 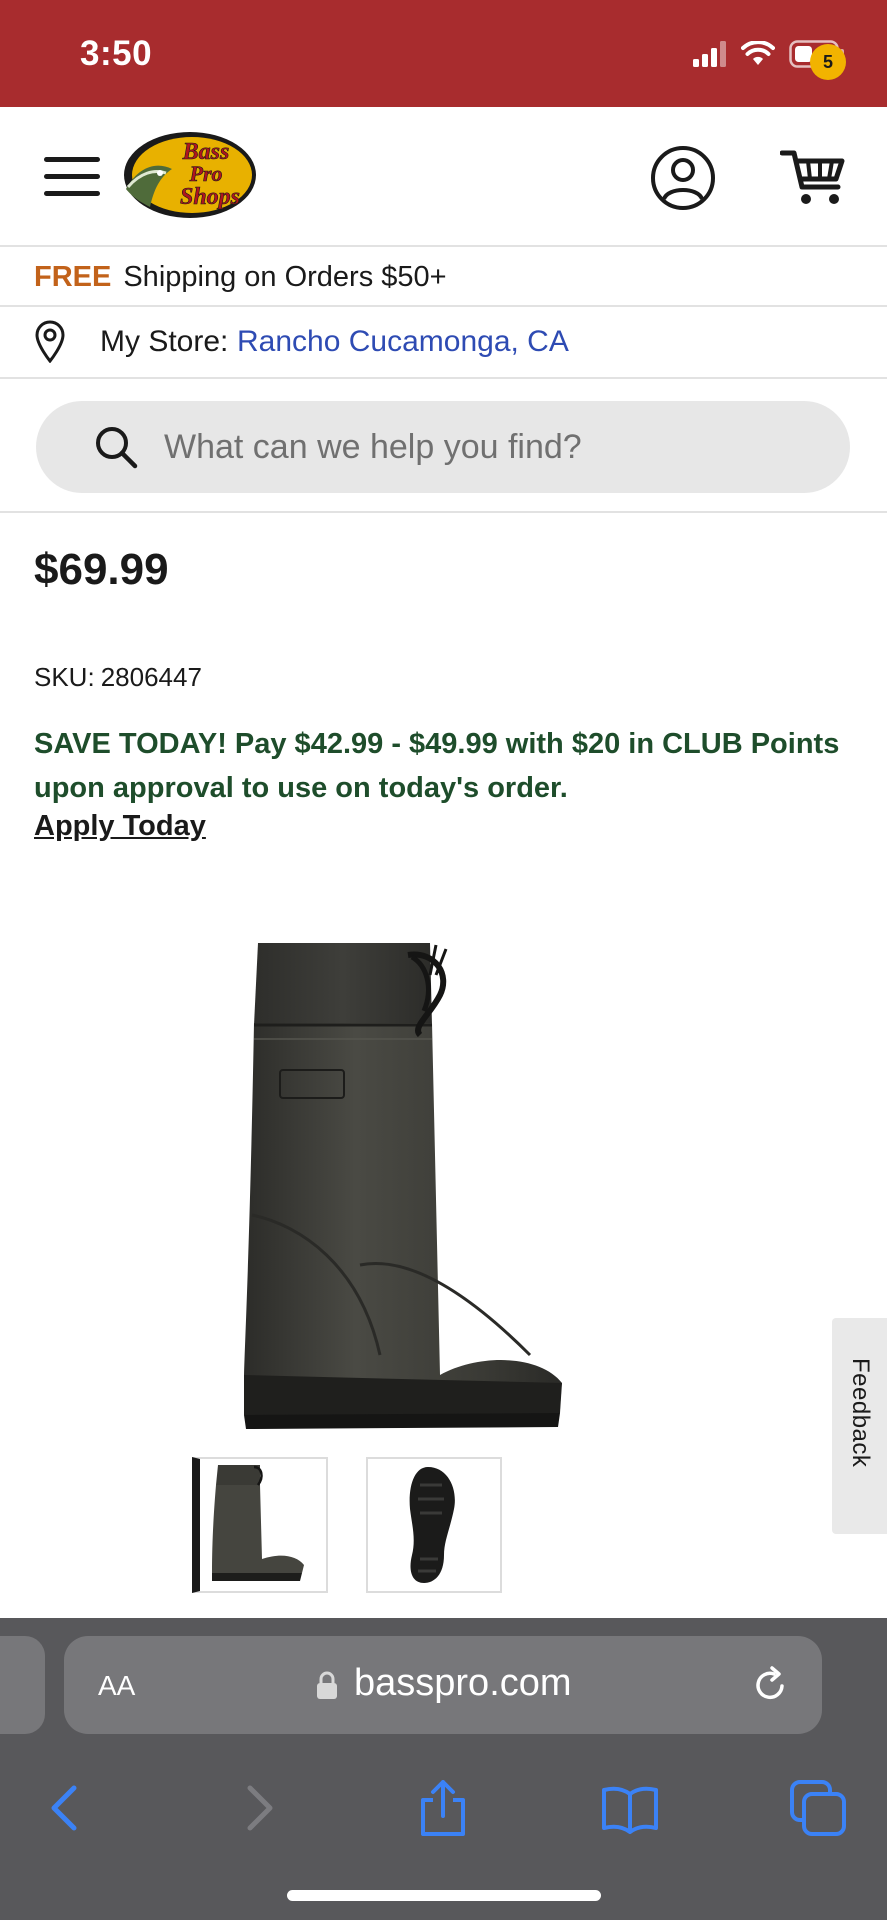 I want to click on sku-value: 2806447, so click(x=151, y=677).